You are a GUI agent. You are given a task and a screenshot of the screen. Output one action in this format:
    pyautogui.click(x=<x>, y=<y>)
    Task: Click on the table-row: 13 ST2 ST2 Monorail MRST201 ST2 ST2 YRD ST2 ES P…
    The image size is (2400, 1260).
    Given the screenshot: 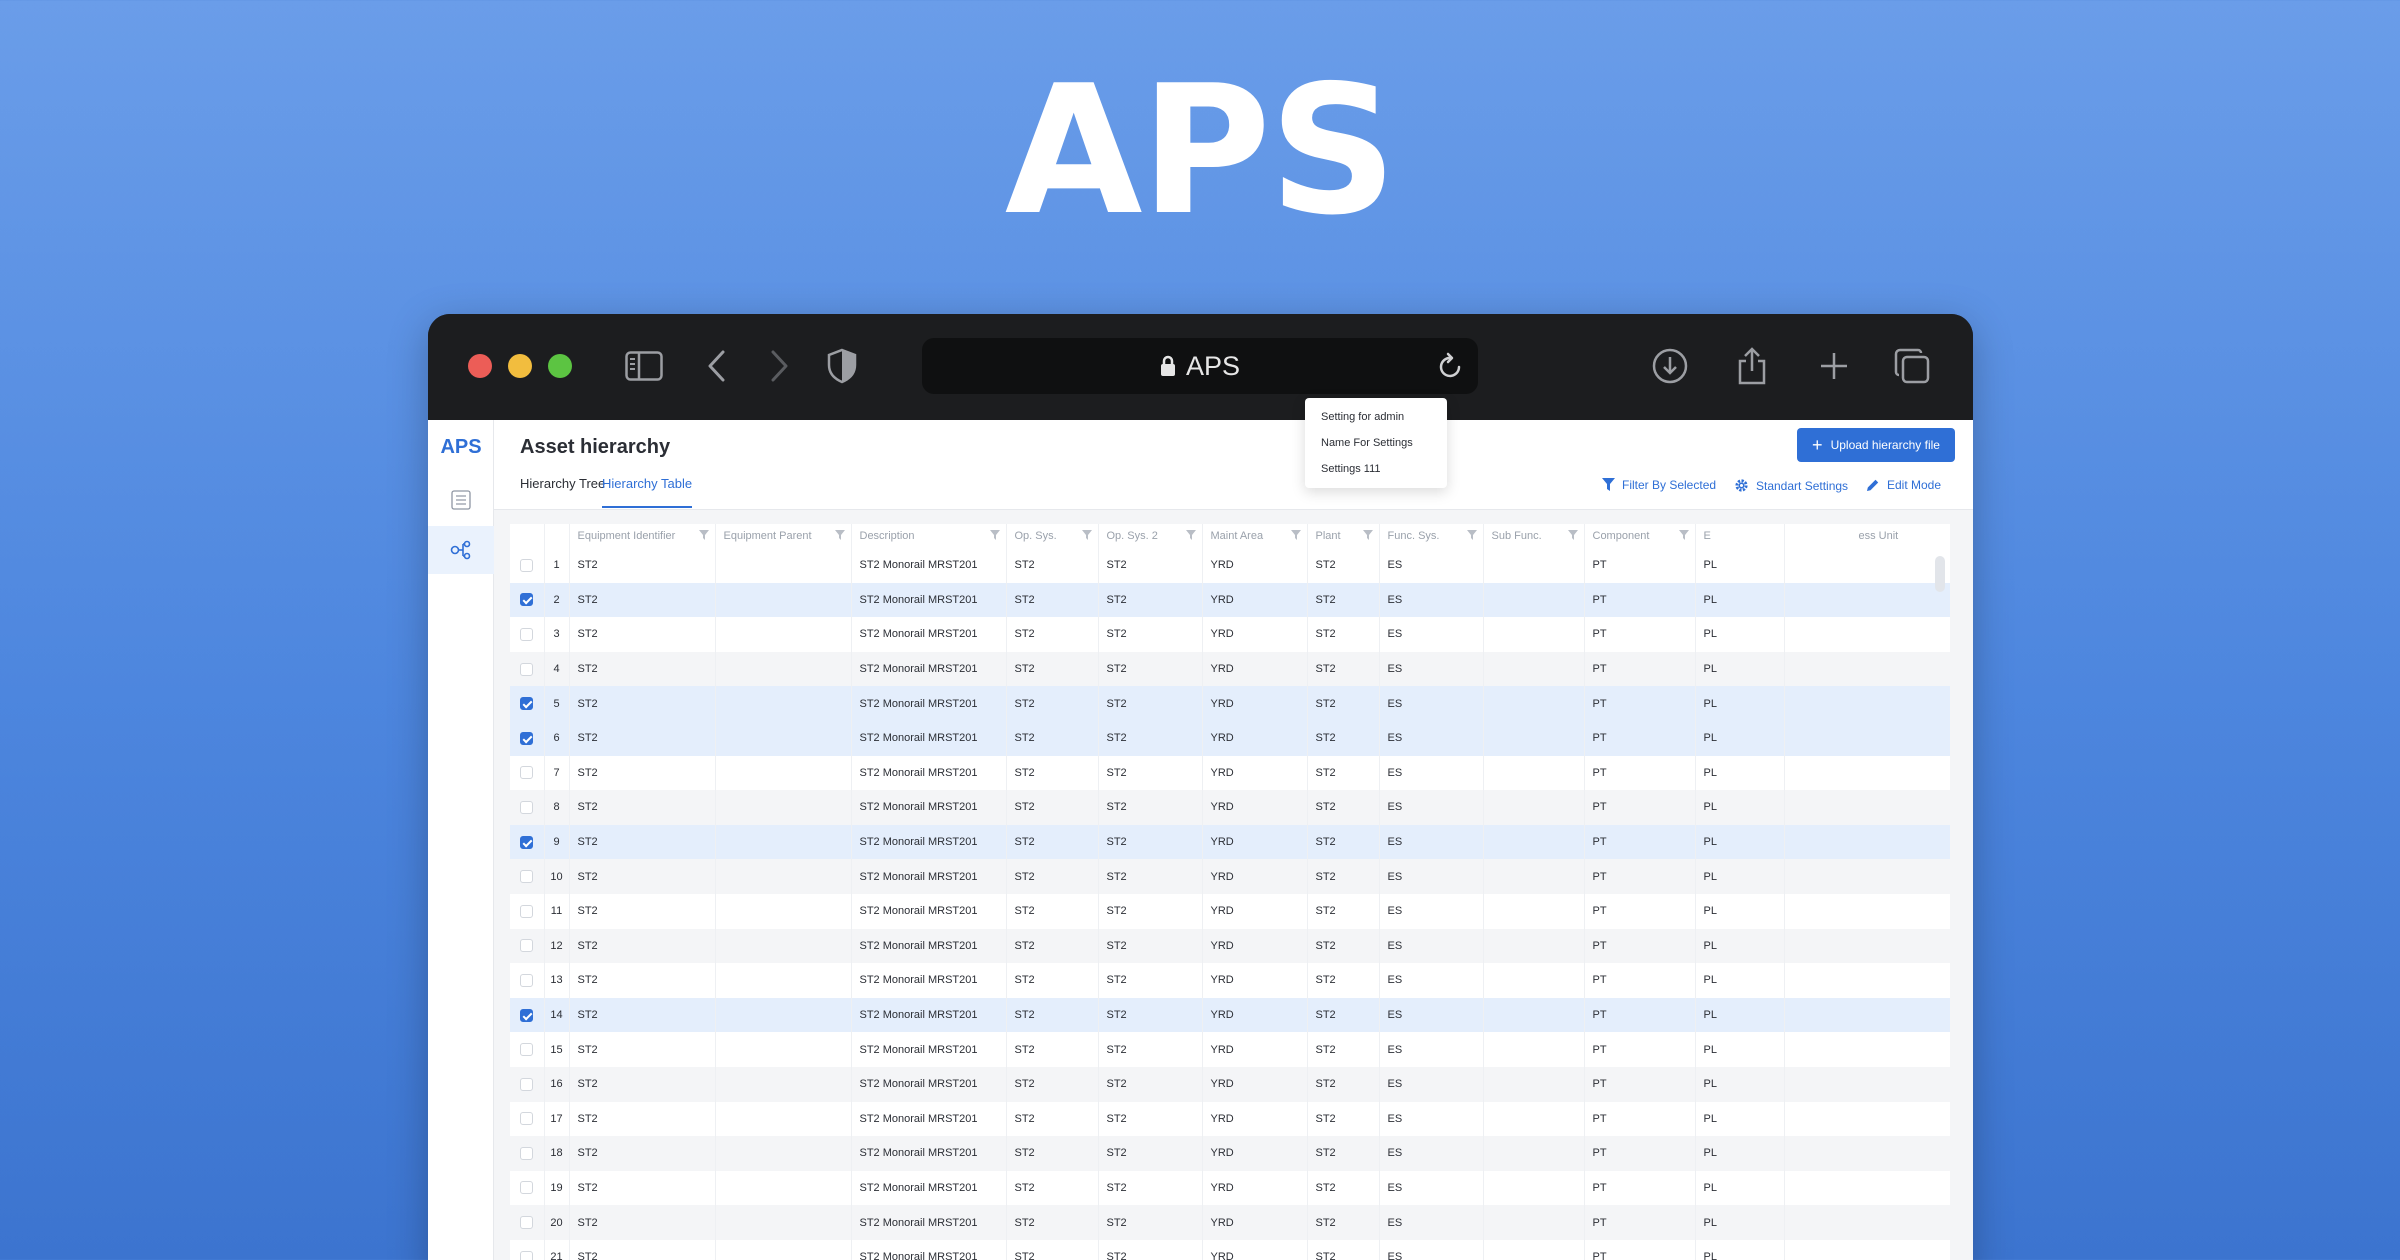 What is the action you would take?
    pyautogui.click(x=1230, y=980)
    